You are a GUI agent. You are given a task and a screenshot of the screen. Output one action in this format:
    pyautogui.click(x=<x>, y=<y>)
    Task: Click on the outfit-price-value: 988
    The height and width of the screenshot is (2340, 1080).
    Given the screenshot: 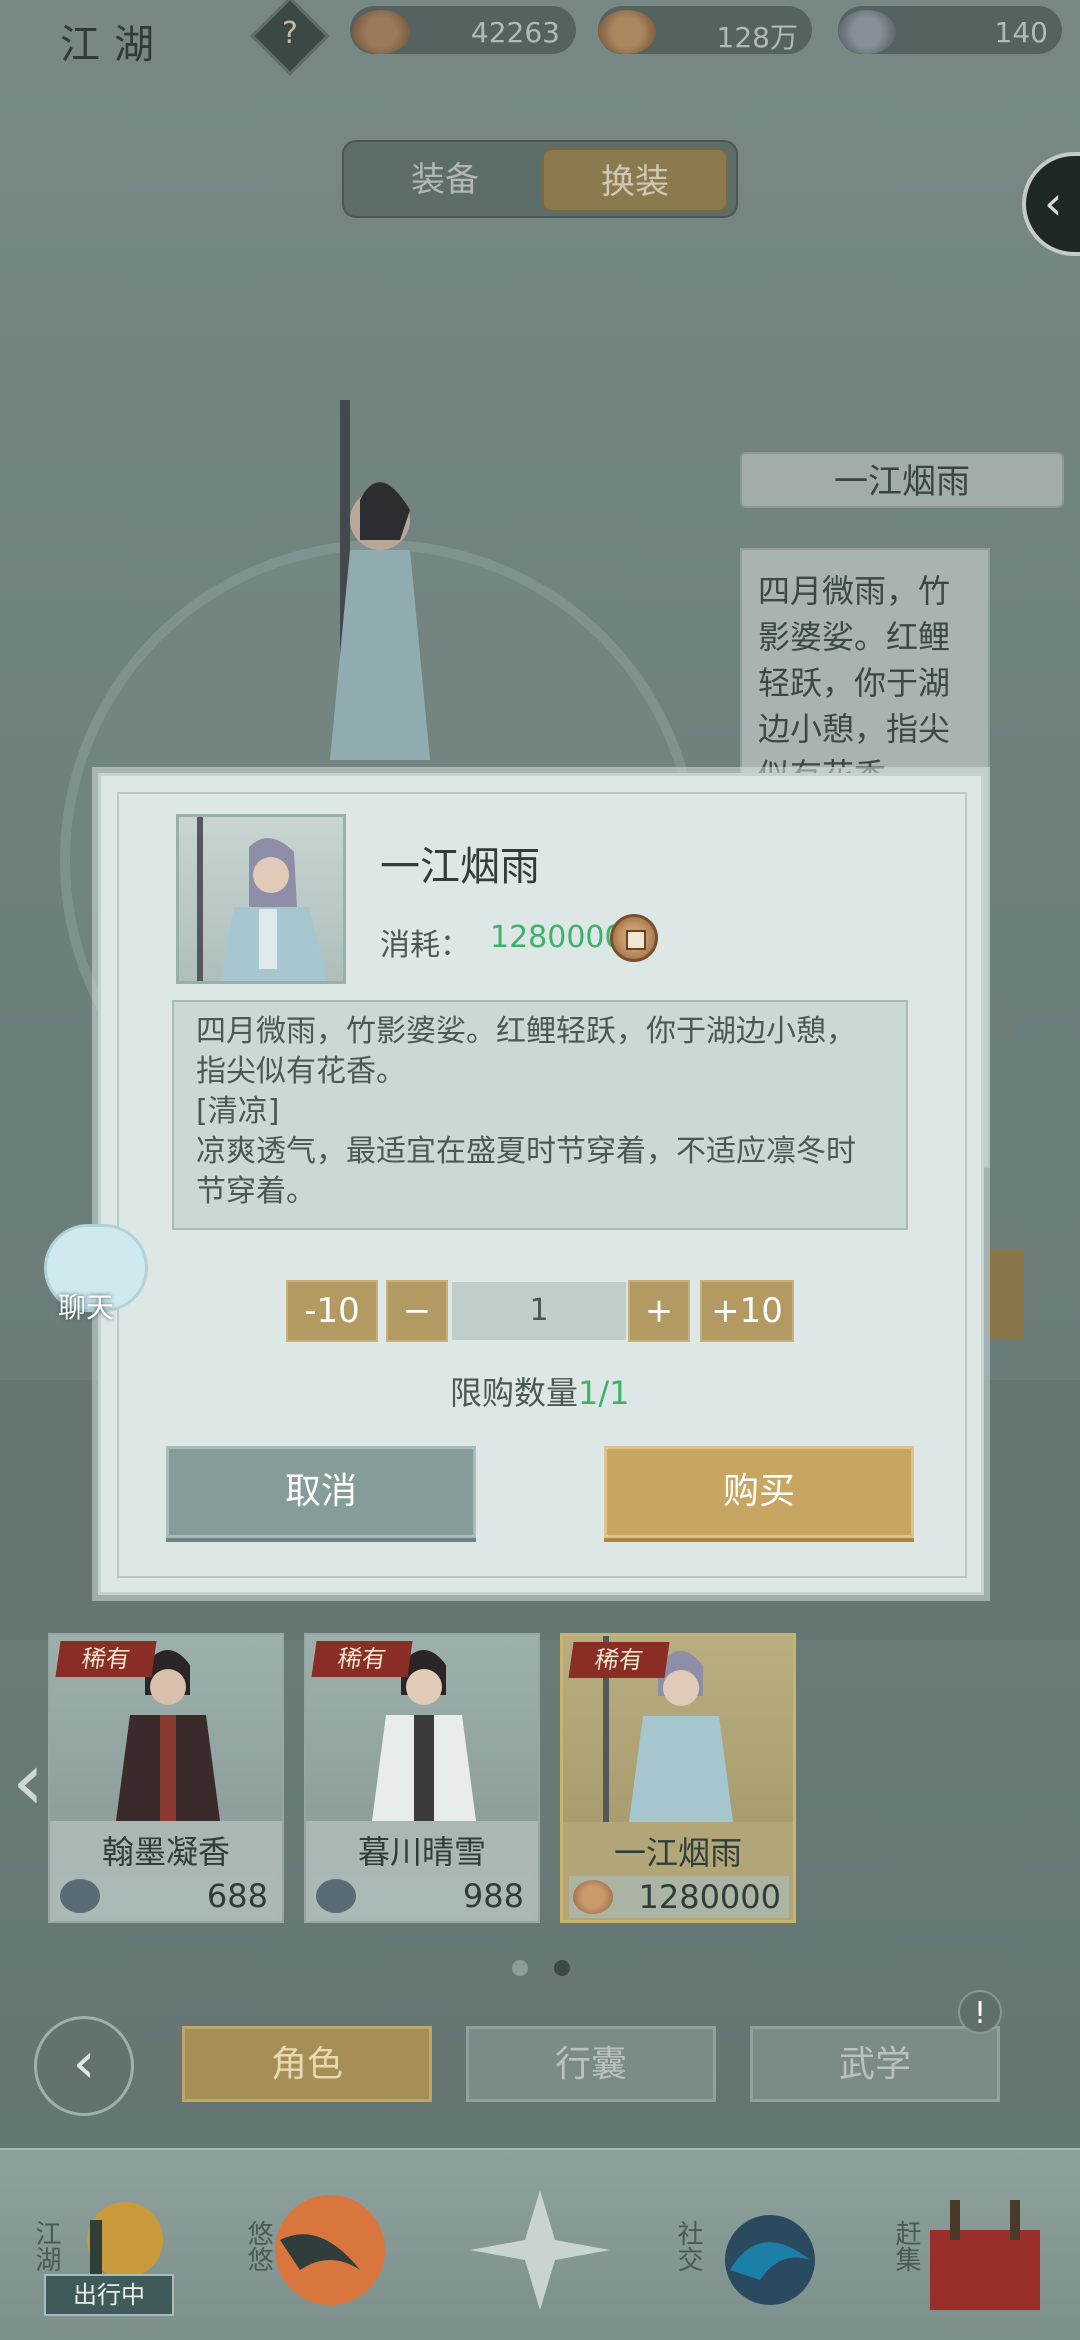 What is the action you would take?
    pyautogui.click(x=493, y=1896)
    